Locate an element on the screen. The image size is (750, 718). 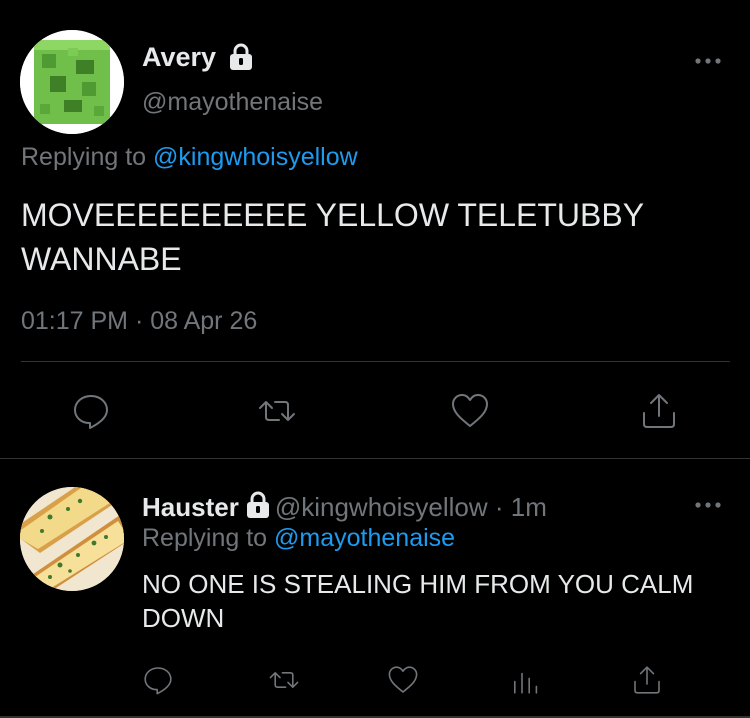
views-icon is located at coordinates (526, 680).